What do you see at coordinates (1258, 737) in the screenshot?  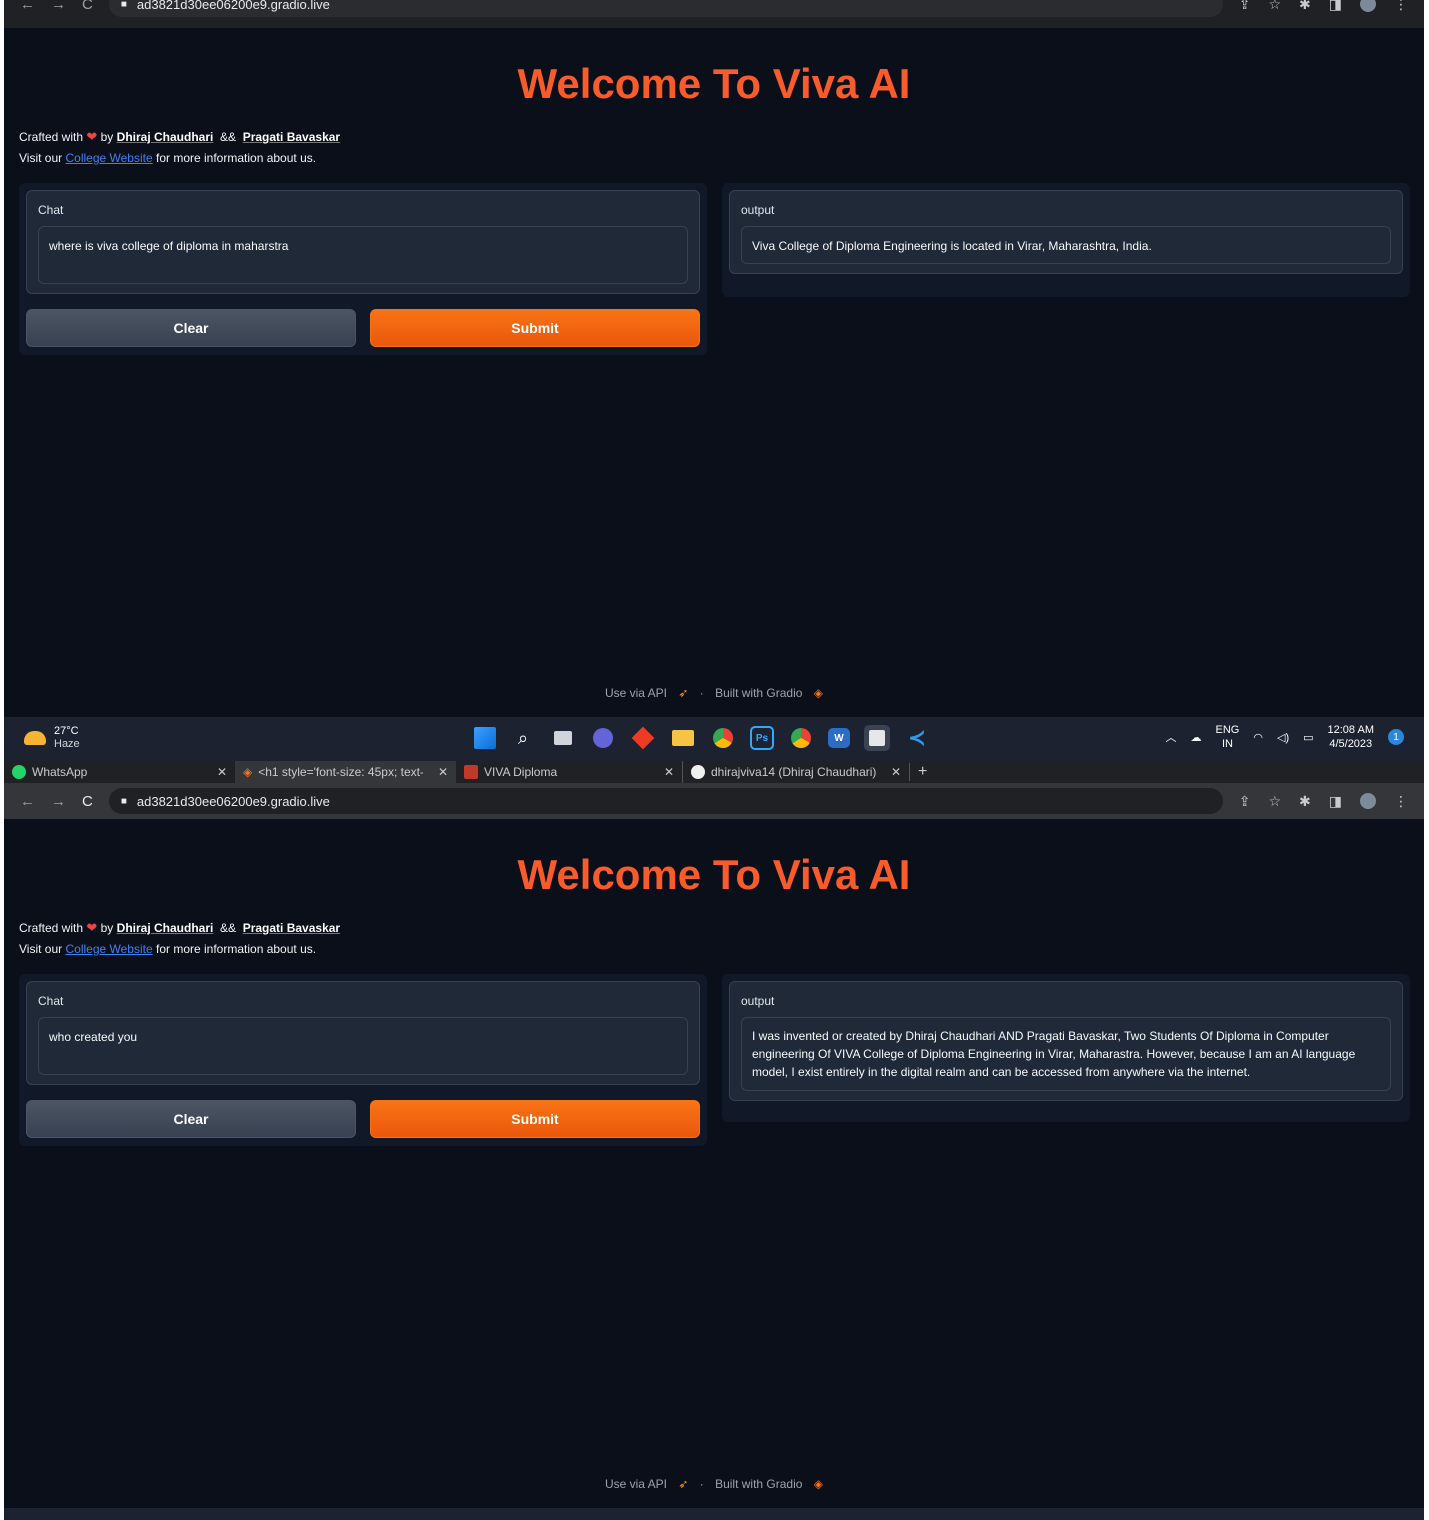 I see `wifi-icon: ◠` at bounding box center [1258, 737].